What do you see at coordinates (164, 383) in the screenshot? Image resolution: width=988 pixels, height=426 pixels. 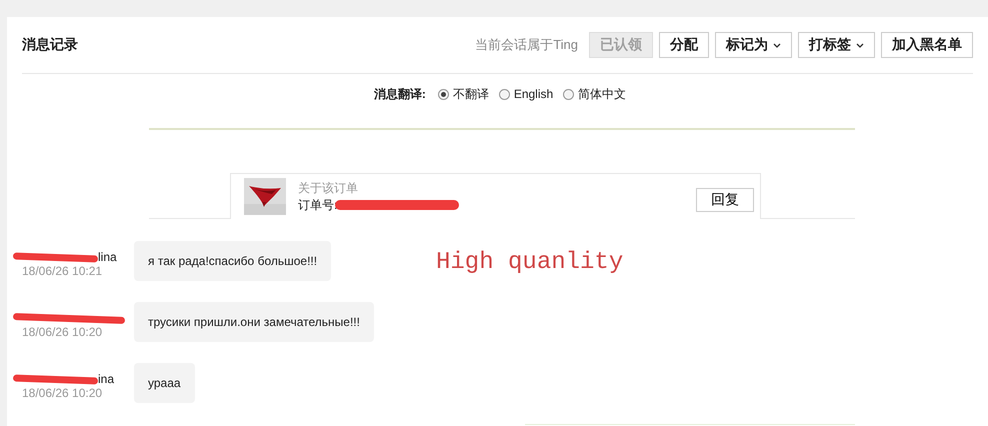 I see `message-bubble: ураaa` at bounding box center [164, 383].